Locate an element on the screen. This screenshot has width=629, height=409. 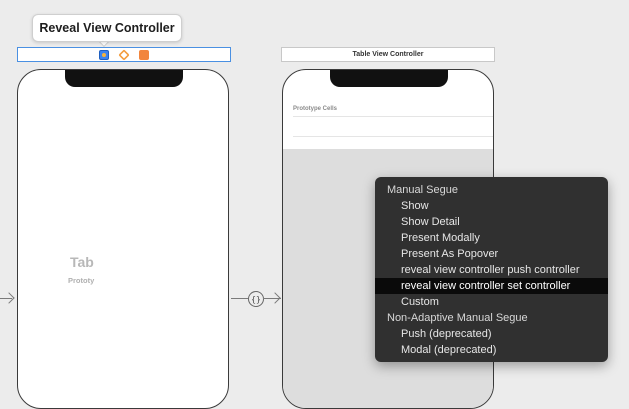
tooltip-text: Reveal View Controller is located at coordinates (107, 28).